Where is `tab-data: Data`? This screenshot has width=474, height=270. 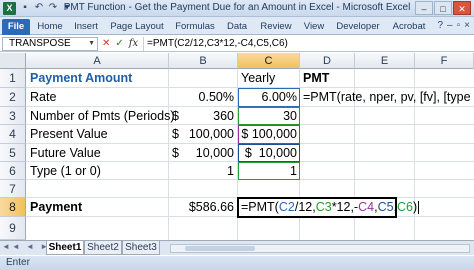
tab-data: Data is located at coordinates (237, 27).